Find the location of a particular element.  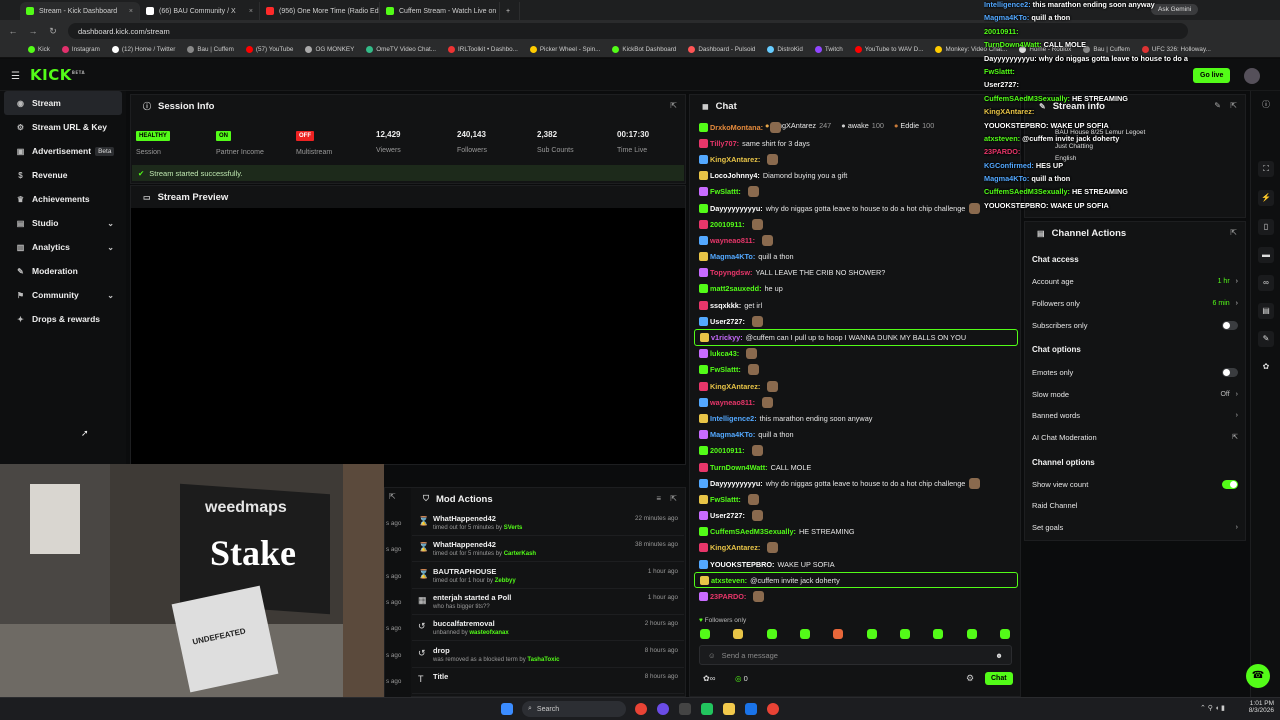

tray-icons: ⌃ ⚲ ◖ ▮ is located at coordinates (1212, 708).